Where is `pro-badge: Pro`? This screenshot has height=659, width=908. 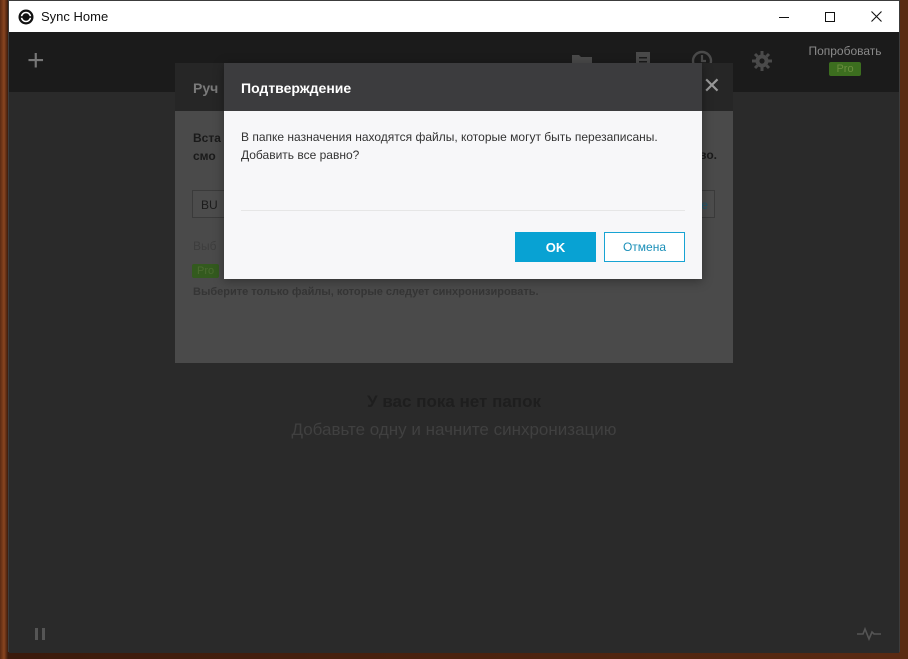 pro-badge: Pro is located at coordinates (845, 69).